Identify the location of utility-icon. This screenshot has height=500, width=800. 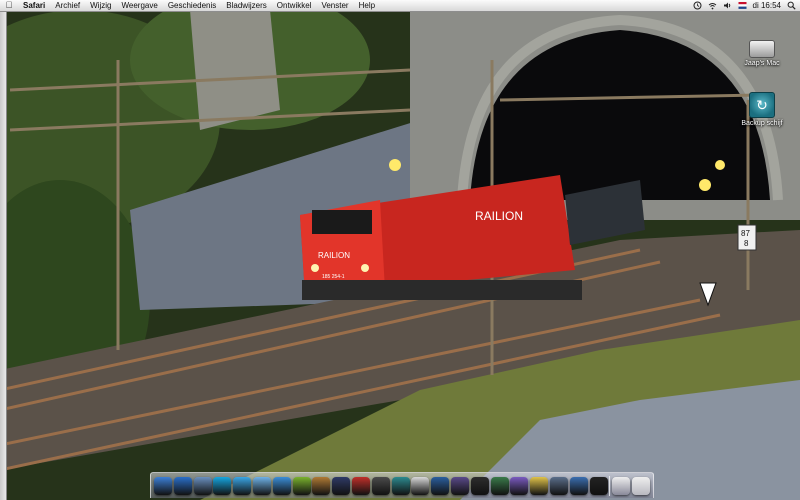
(558, 485).